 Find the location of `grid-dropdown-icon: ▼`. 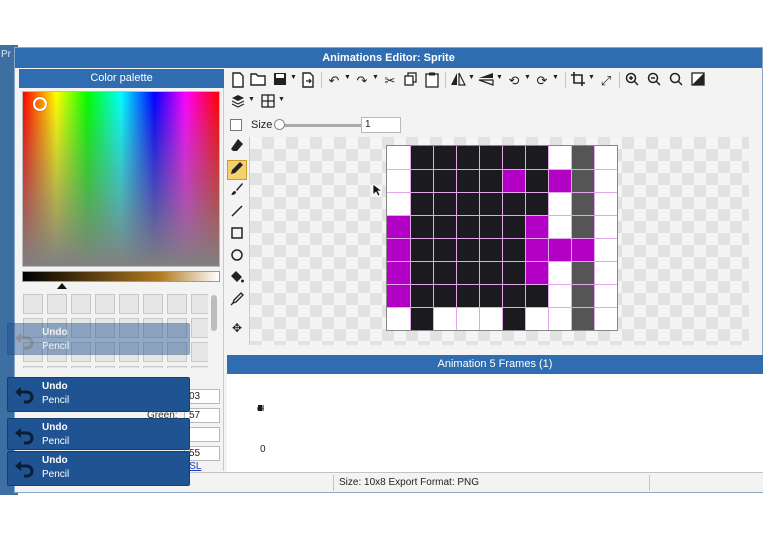

grid-dropdown-icon: ▼ is located at coordinates (281, 99).